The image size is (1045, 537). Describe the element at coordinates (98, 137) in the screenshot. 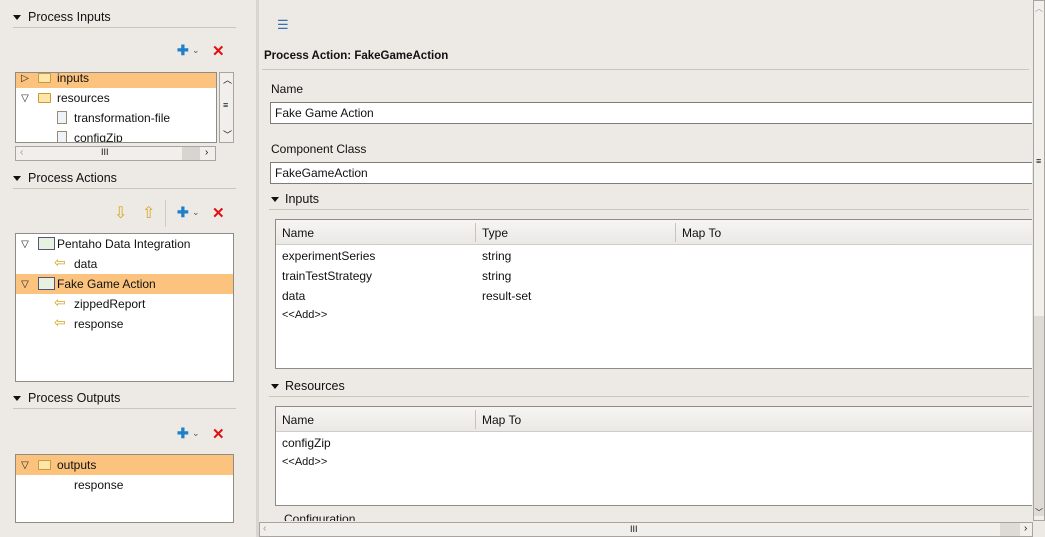

I see `tree-label: configZip` at that location.